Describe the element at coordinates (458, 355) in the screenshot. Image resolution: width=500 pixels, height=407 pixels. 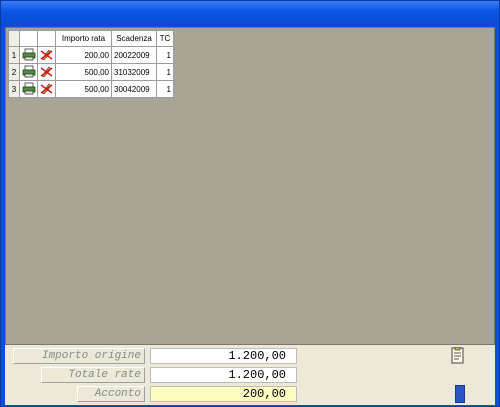
I see `notes-icon` at that location.